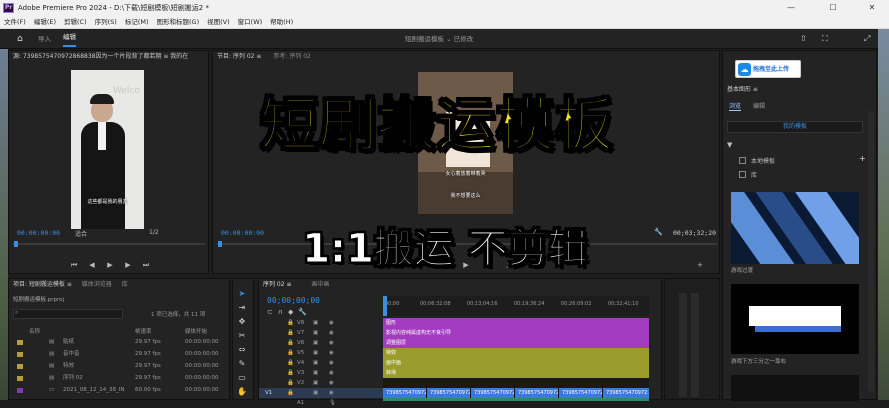  I want to click on timeline-playhead, so click(385, 306).